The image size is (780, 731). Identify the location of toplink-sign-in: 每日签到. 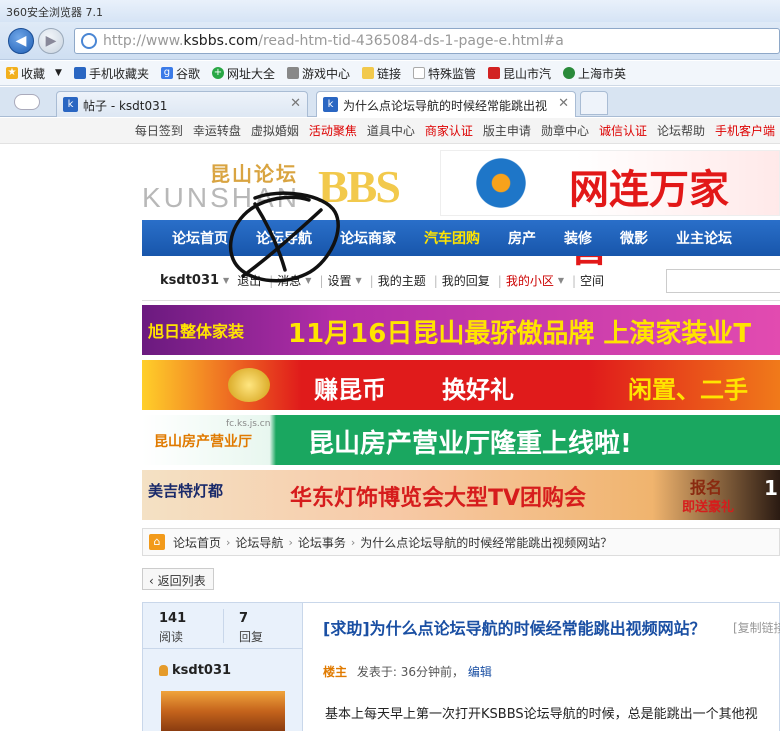
(159, 130).